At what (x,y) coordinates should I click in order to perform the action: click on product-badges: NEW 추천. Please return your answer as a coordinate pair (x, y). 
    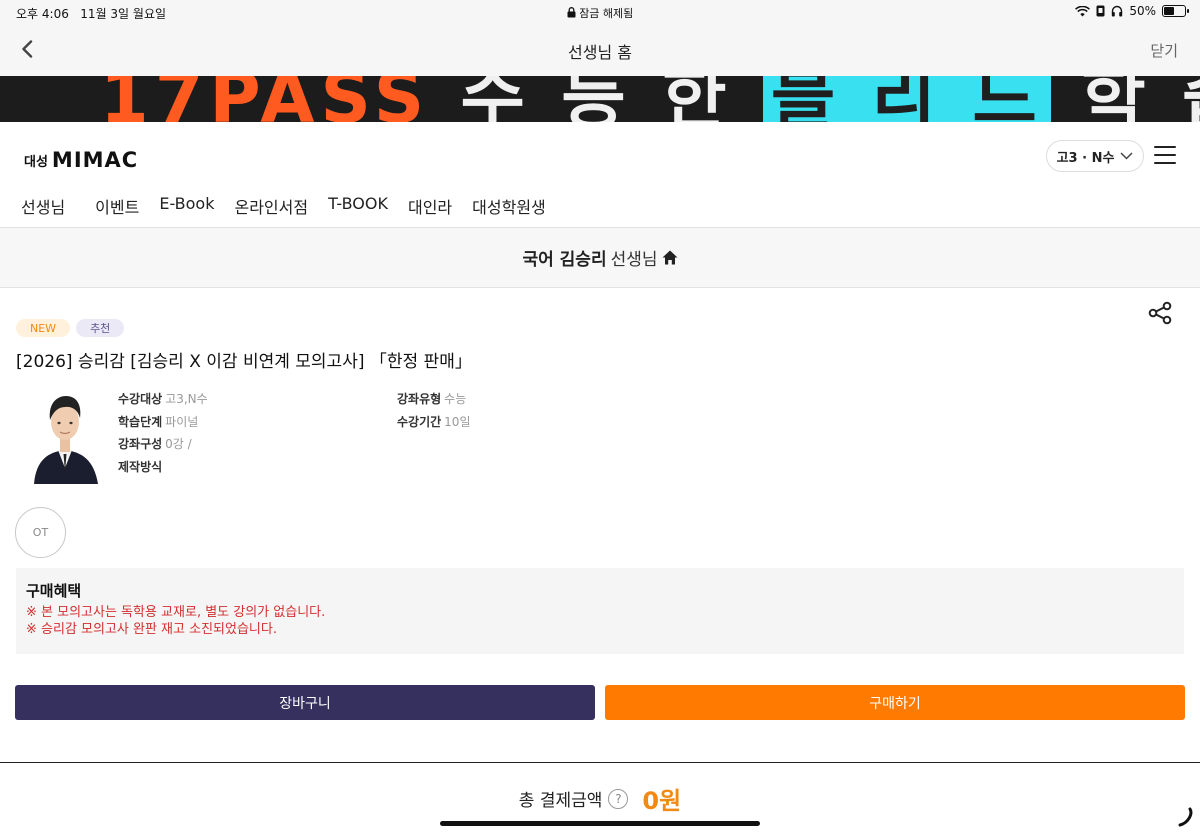
    Looking at the image, I should click on (70, 328).